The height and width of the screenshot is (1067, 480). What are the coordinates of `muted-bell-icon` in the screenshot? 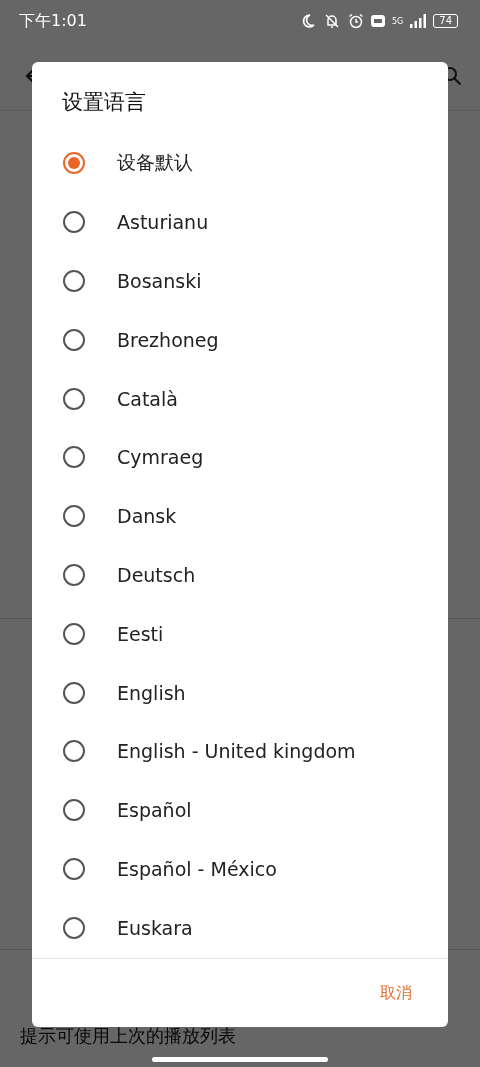 It's located at (331, 21).